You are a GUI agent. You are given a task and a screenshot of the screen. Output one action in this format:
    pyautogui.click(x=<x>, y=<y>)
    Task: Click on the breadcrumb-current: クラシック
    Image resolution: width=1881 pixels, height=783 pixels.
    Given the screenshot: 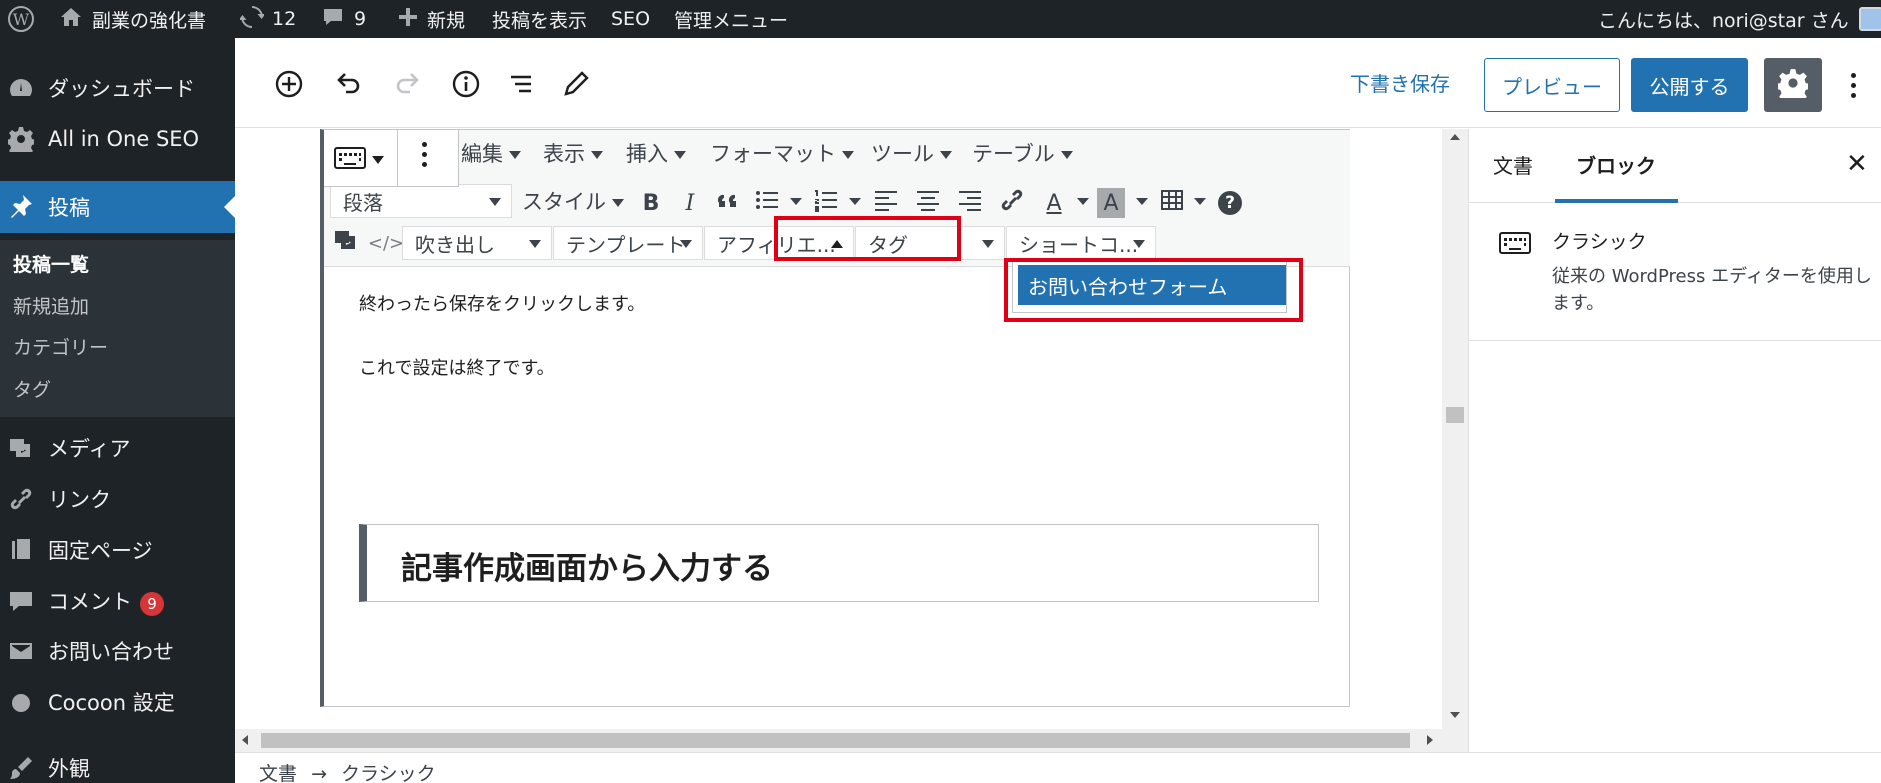 What is the action you would take?
    pyautogui.click(x=388, y=773)
    